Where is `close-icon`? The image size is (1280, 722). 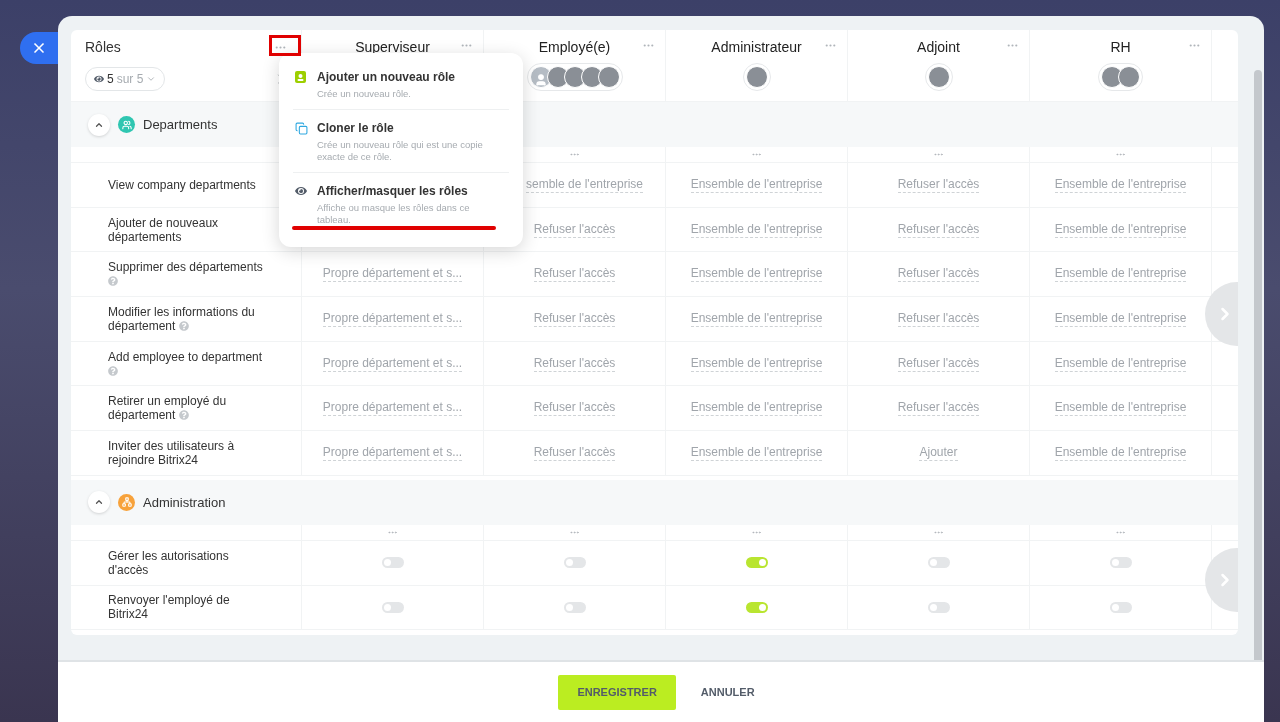 close-icon is located at coordinates (39, 48).